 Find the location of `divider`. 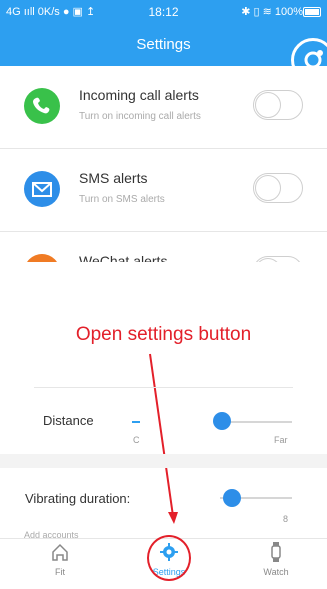

divider is located at coordinates (163, 387).